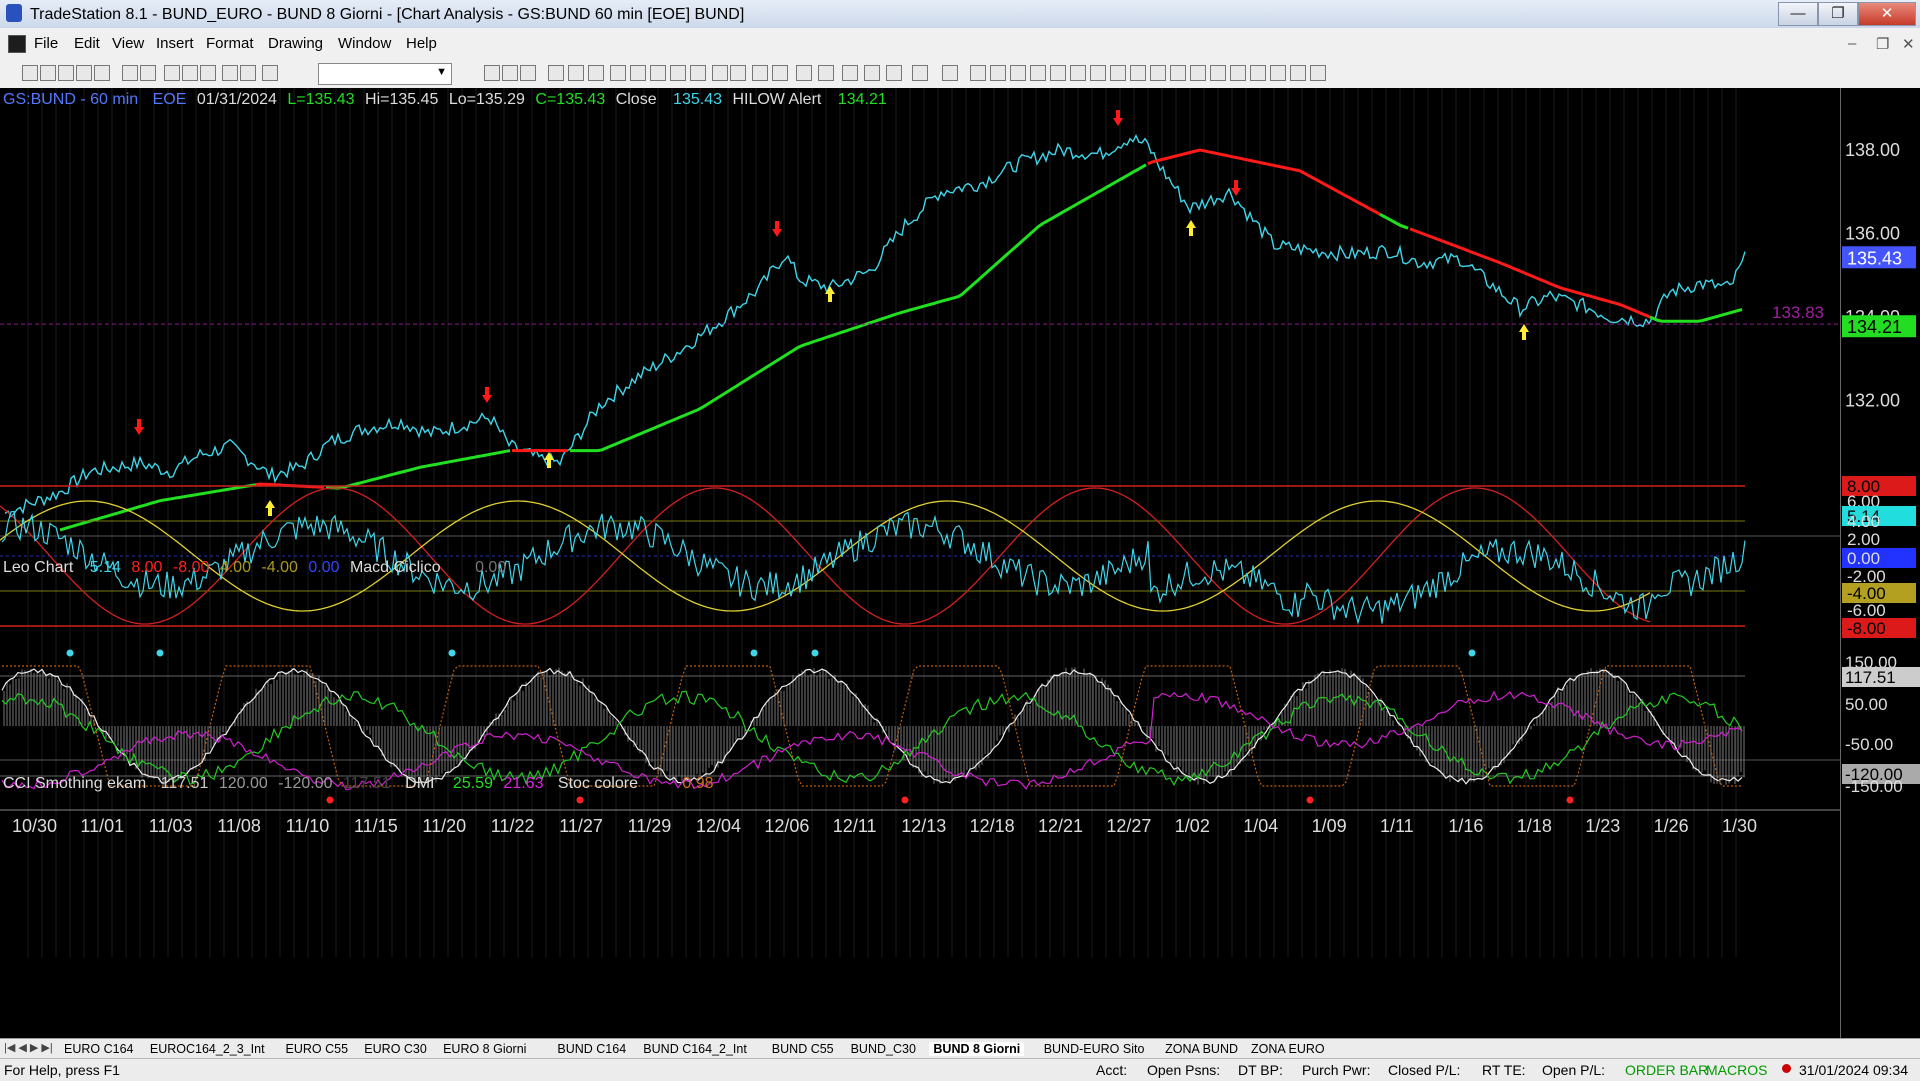 The image size is (1920, 1081). What do you see at coordinates (1397, 826) in the screenshot?
I see `date-axis-label: 1/11` at bounding box center [1397, 826].